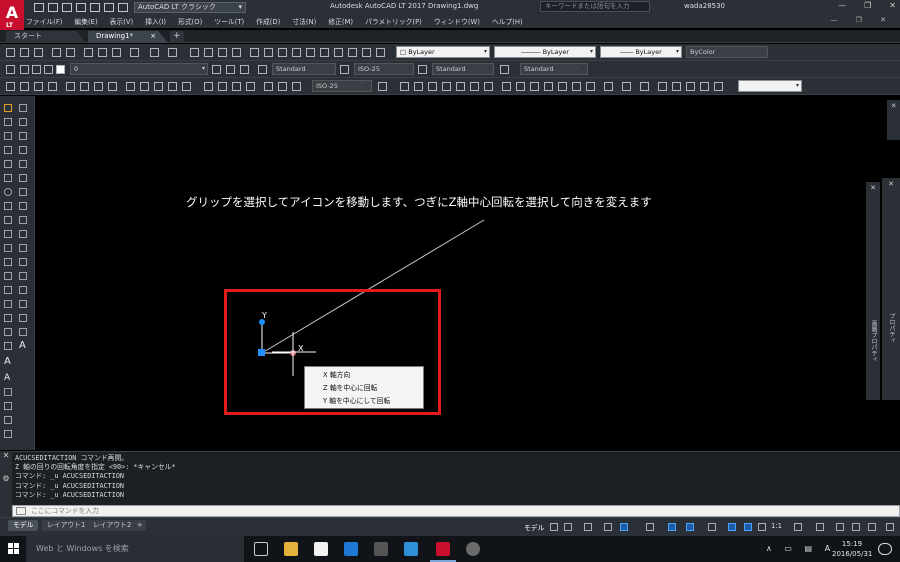 The height and width of the screenshot is (562, 900). What do you see at coordinates (23, 304) in the screenshot?
I see `fillet-icon` at bounding box center [23, 304].